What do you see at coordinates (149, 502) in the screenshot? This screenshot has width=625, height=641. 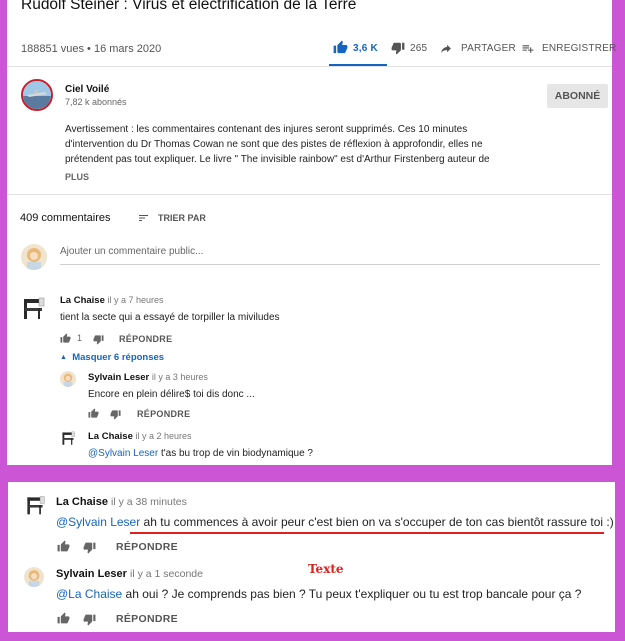 I see `reply-time: il y a 38 minutes` at bounding box center [149, 502].